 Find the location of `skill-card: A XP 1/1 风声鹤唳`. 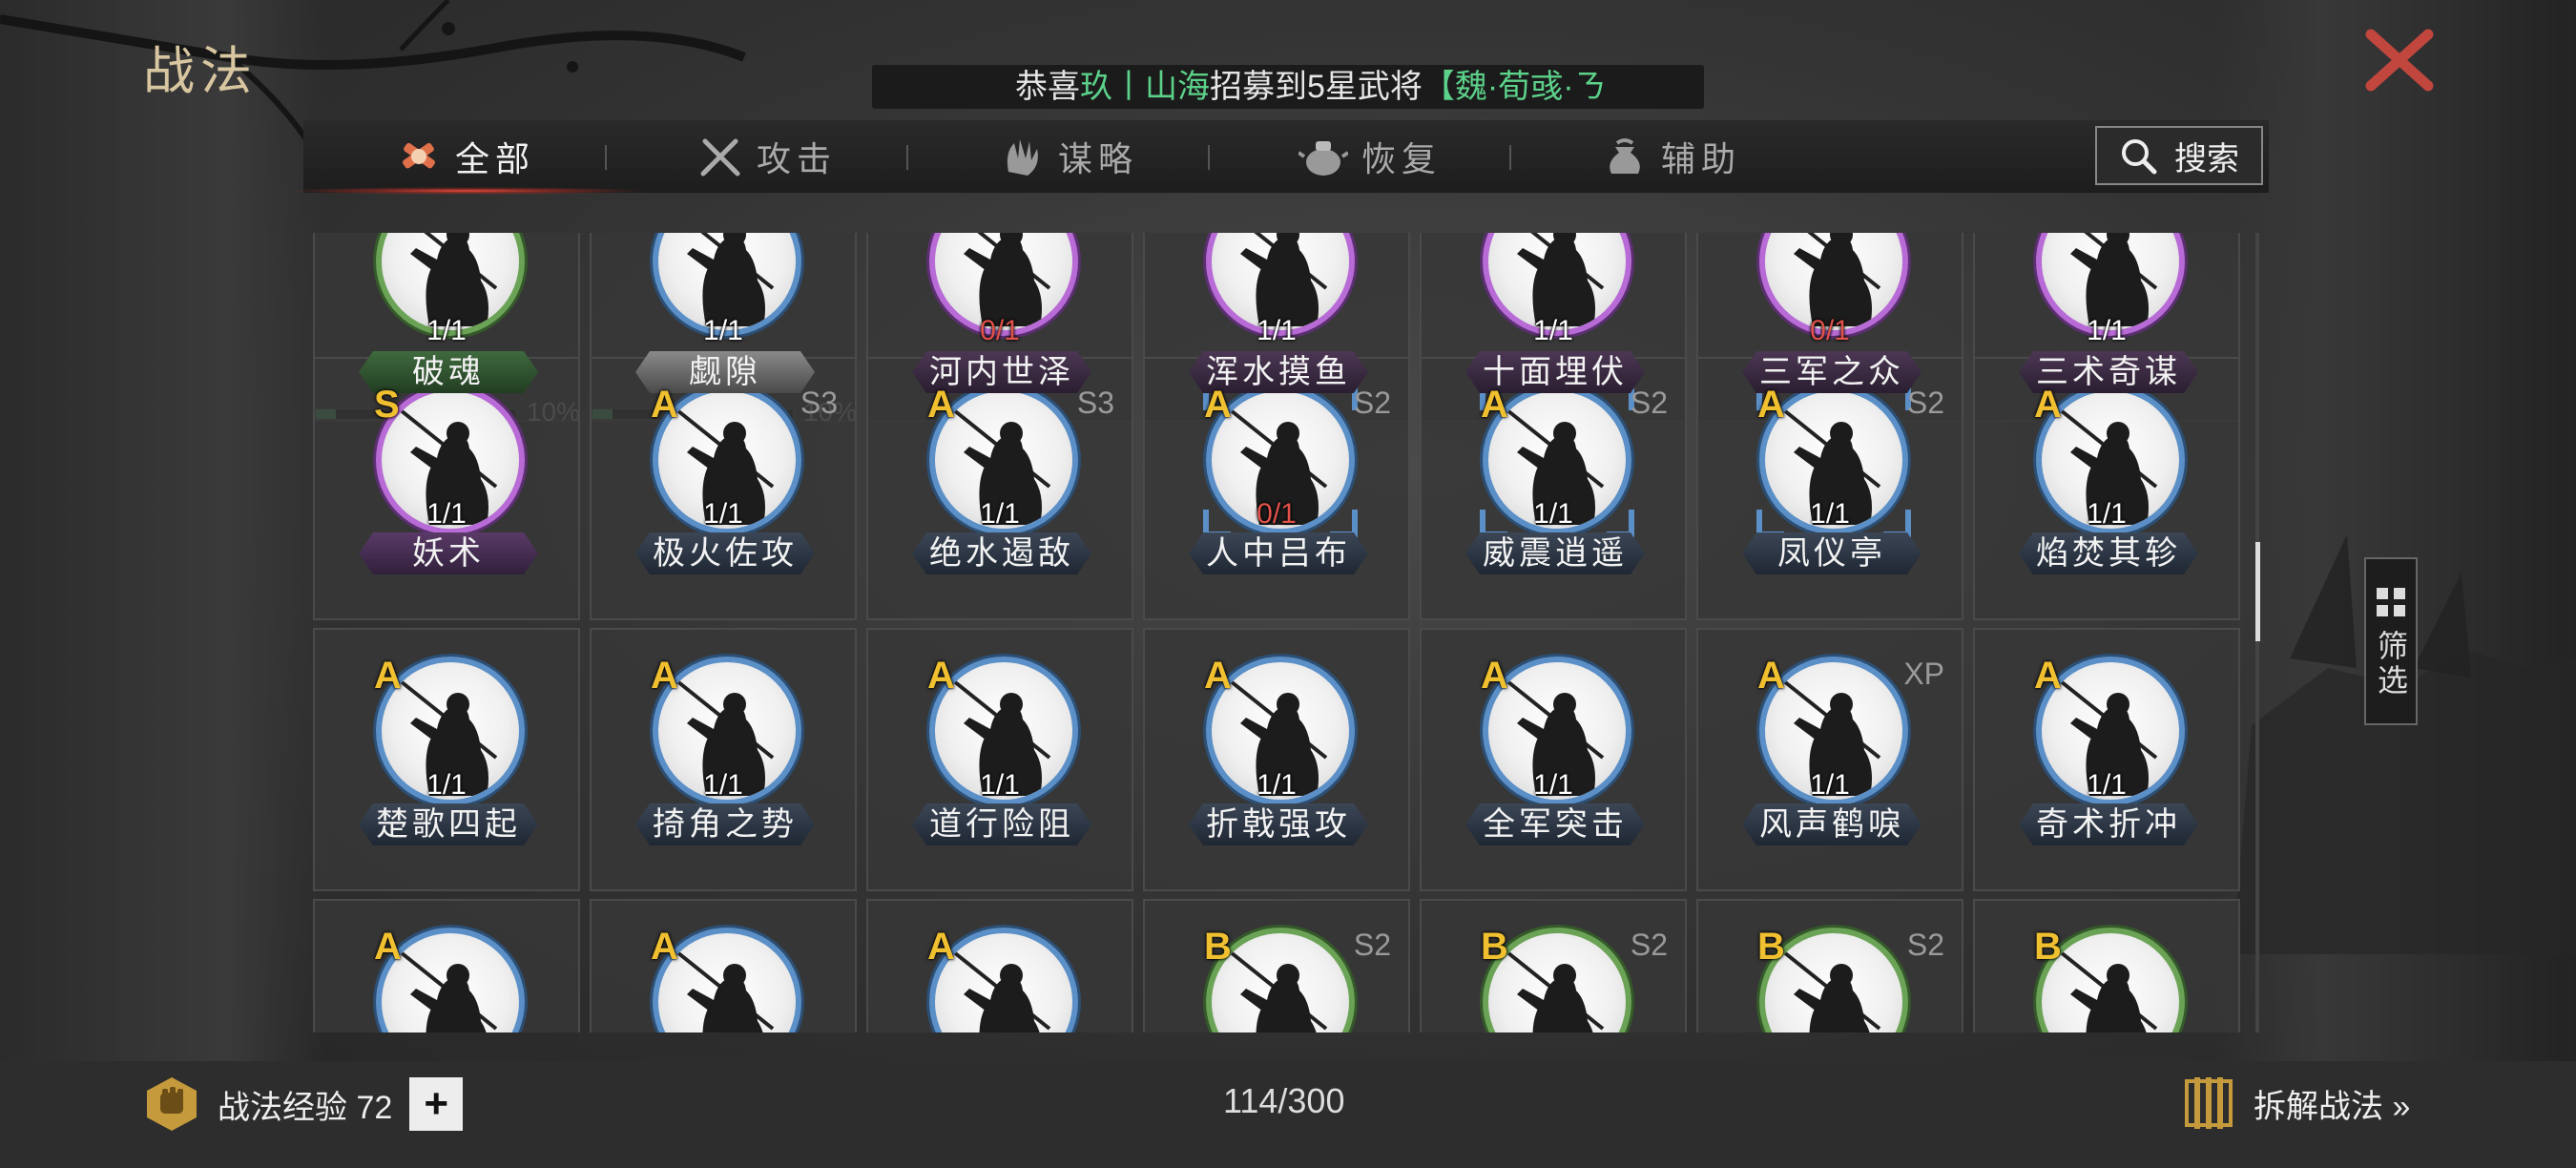

skill-card: A XP 1/1 风声鹤唳 is located at coordinates (1829, 759).